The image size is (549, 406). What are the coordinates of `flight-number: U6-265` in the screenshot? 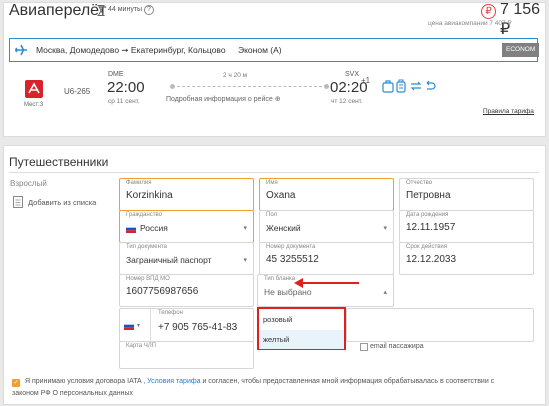 It's located at (77, 91).